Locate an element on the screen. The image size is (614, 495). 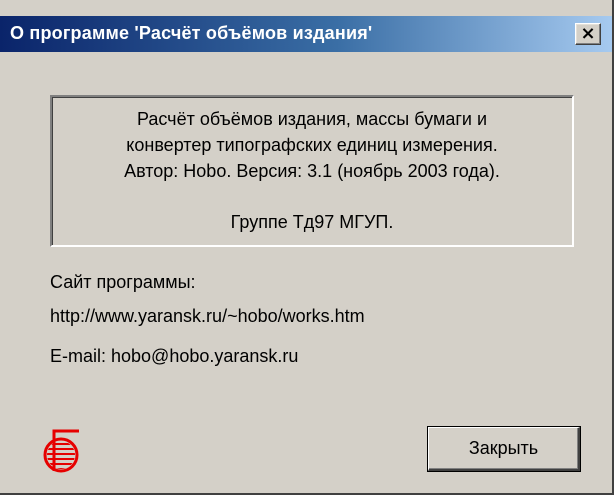
window-title: О программе 'Расчёт объёмов издания' is located at coordinates (191, 33).